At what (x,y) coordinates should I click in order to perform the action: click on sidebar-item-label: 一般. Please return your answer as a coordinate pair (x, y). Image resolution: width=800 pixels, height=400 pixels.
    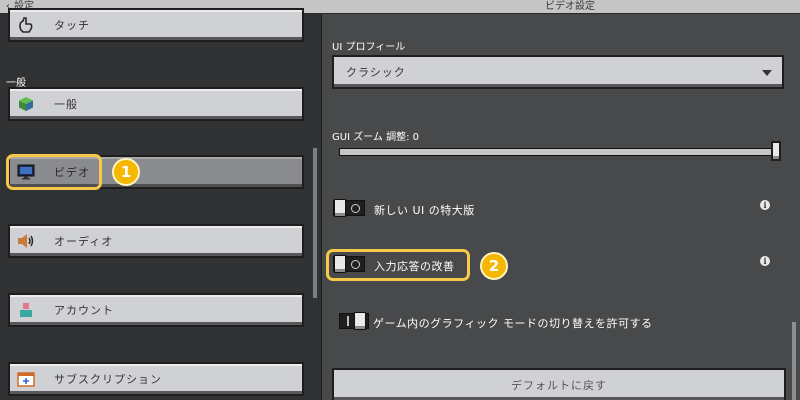
    Looking at the image, I should click on (66, 104).